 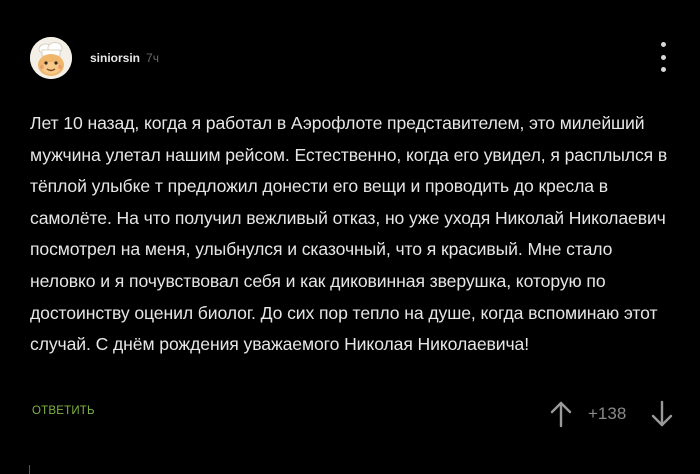 What do you see at coordinates (152, 58) in the screenshot?
I see `timestamp: 7ч` at bounding box center [152, 58].